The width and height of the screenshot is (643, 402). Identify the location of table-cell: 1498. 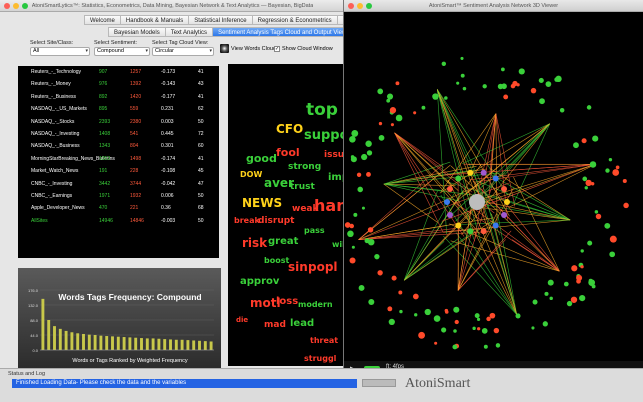
(136, 158).